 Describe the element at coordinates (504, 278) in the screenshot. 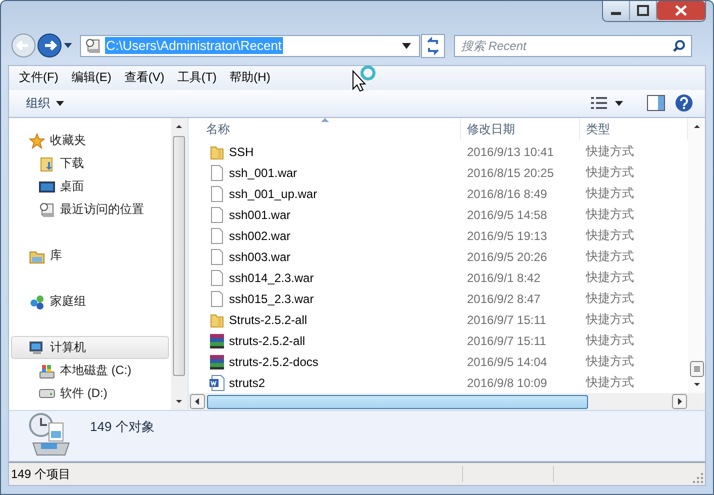

I see `file-date: 2016/9/1 8:42` at that location.